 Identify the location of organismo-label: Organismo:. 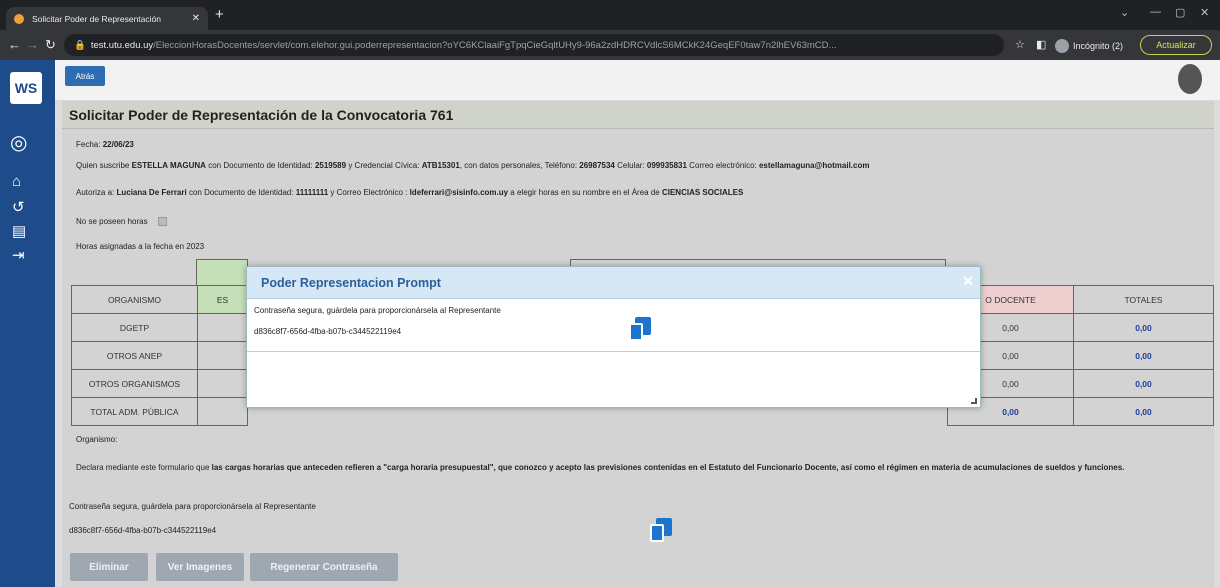
(97, 439).